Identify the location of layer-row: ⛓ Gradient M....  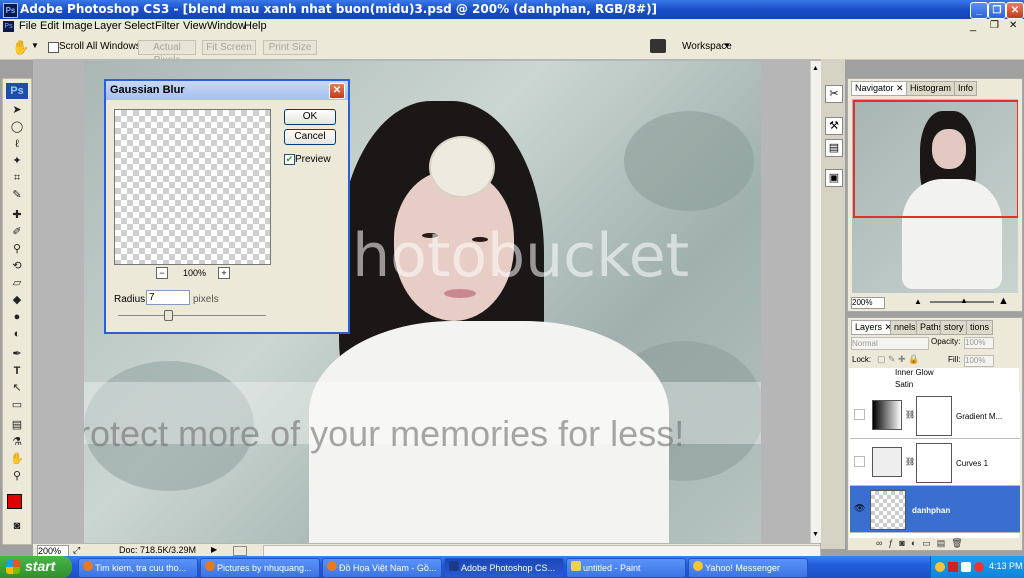
(935, 415).